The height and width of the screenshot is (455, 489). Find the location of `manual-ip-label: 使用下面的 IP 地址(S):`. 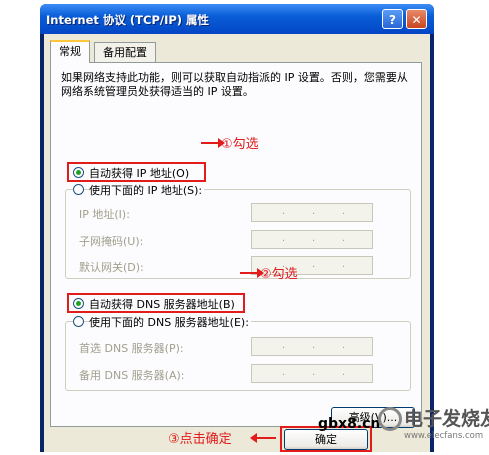

manual-ip-label: 使用下面的 IP 地址(S): is located at coordinates (147, 190).